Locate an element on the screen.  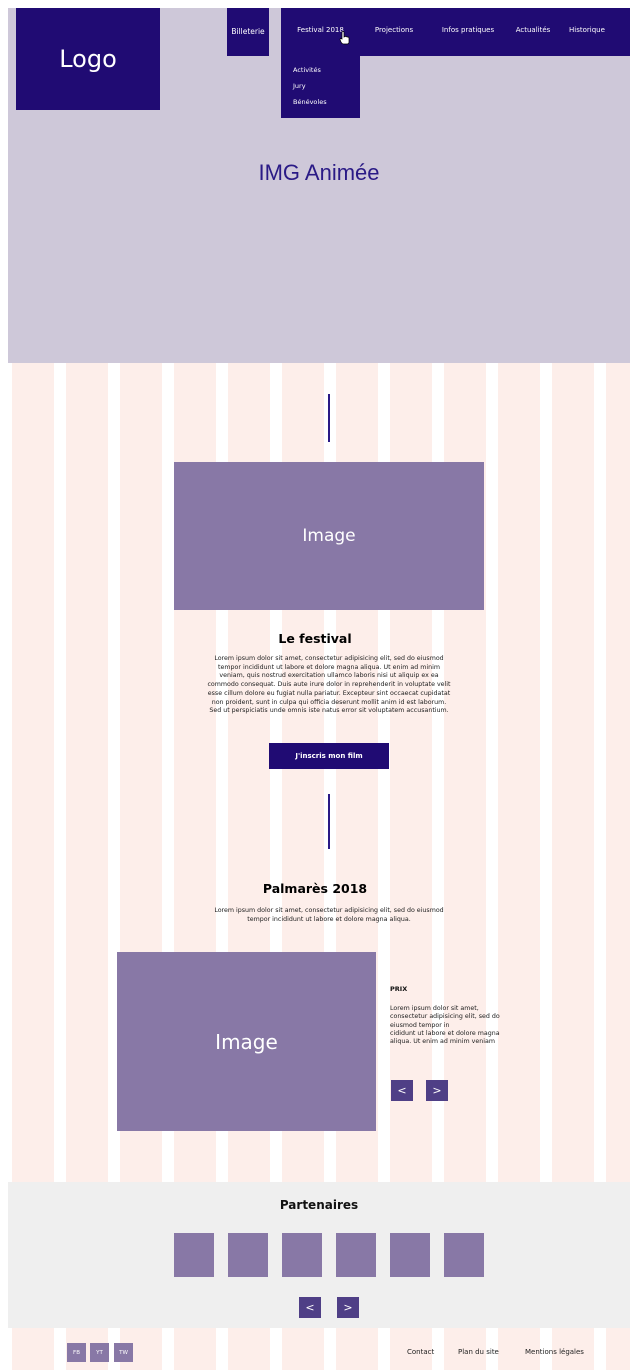
dropdown-item-jury: Jury is located at coordinates (299, 86).